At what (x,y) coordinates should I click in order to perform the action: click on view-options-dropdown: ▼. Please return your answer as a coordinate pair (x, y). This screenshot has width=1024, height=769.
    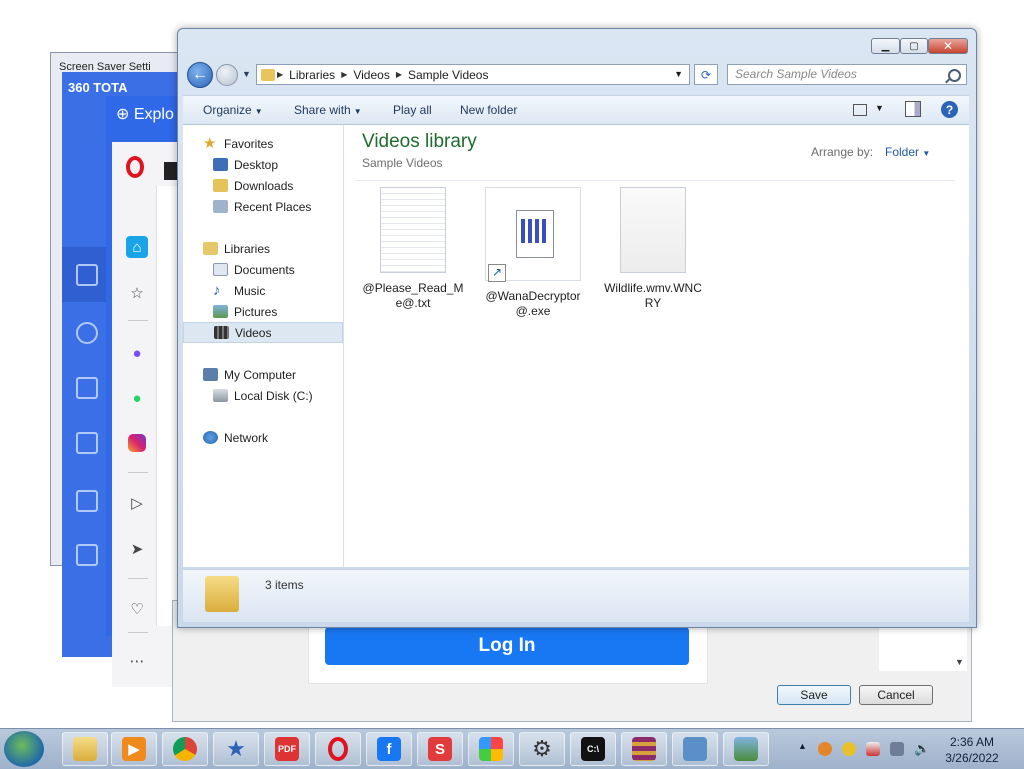
    Looking at the image, I should click on (879, 108).